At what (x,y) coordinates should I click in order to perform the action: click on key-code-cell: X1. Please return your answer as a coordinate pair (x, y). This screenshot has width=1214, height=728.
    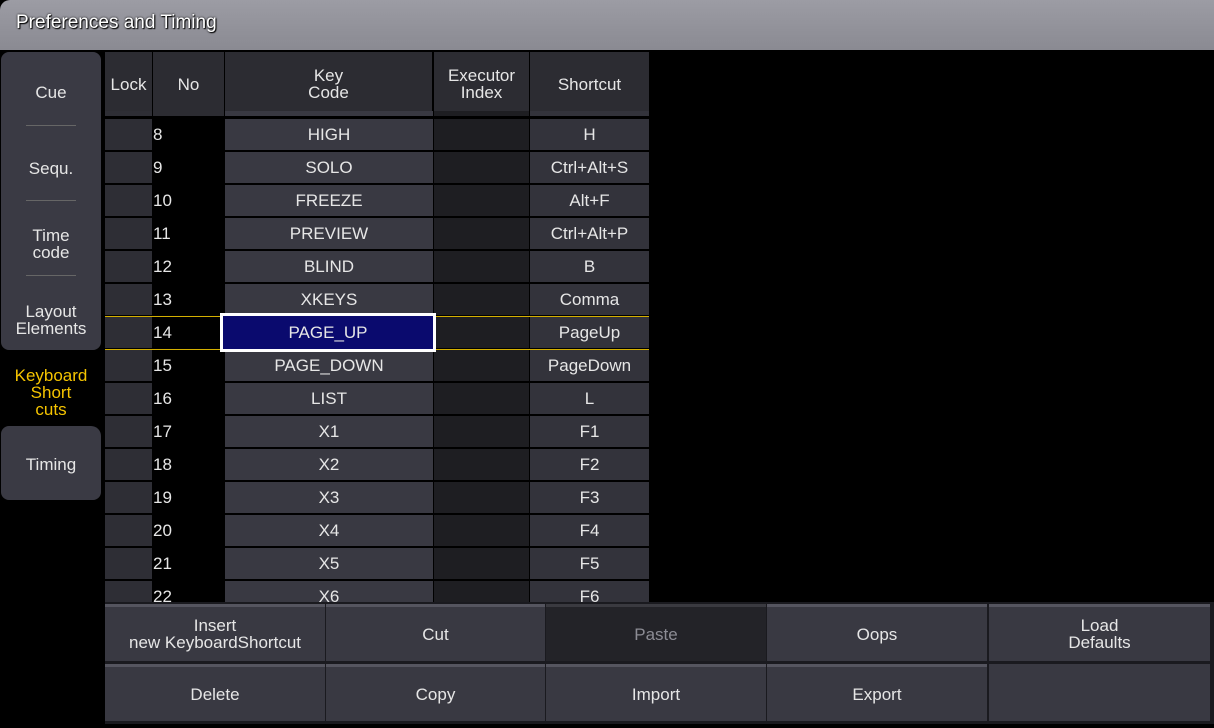
    Looking at the image, I should click on (329, 431).